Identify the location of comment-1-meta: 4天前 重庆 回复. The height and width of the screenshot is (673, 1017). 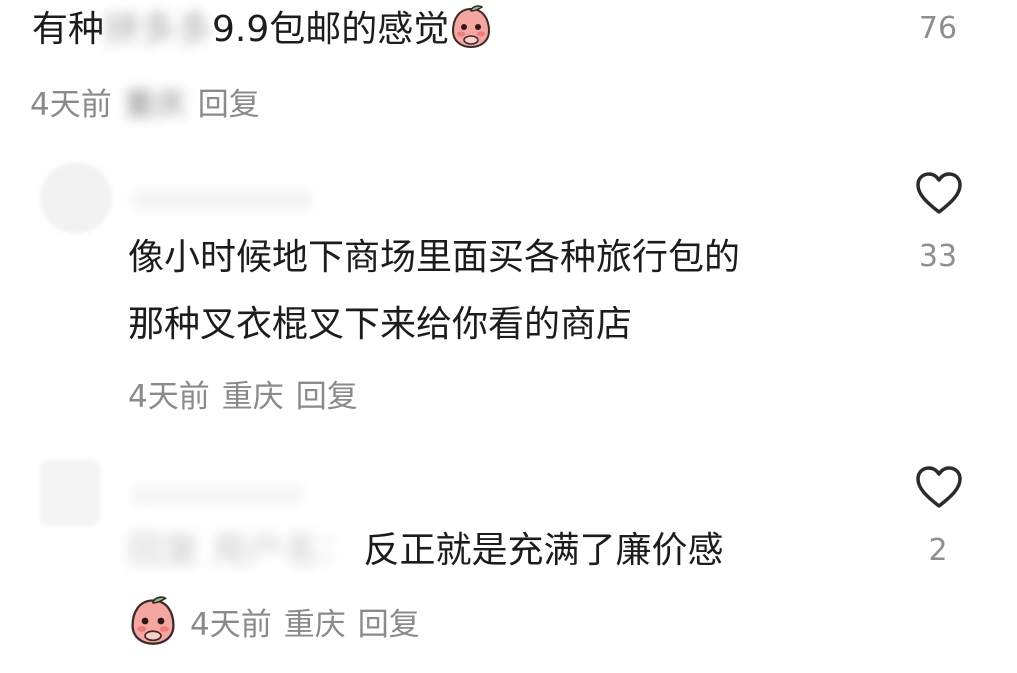
(151, 101).